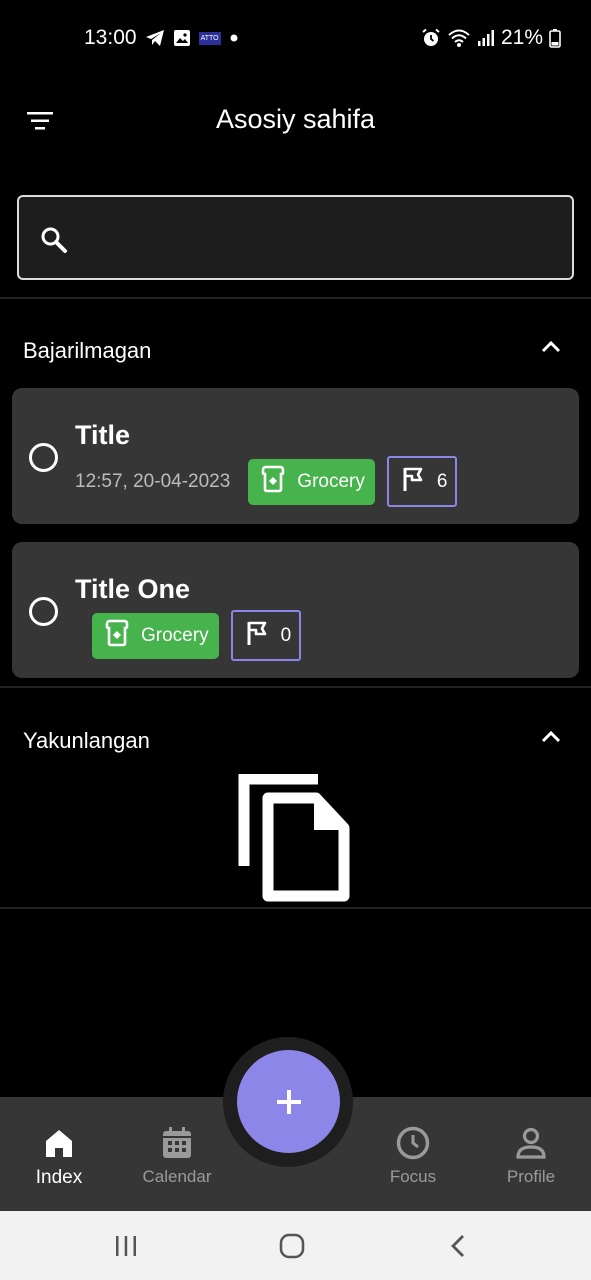  I want to click on signal-icon, so click(486, 38).